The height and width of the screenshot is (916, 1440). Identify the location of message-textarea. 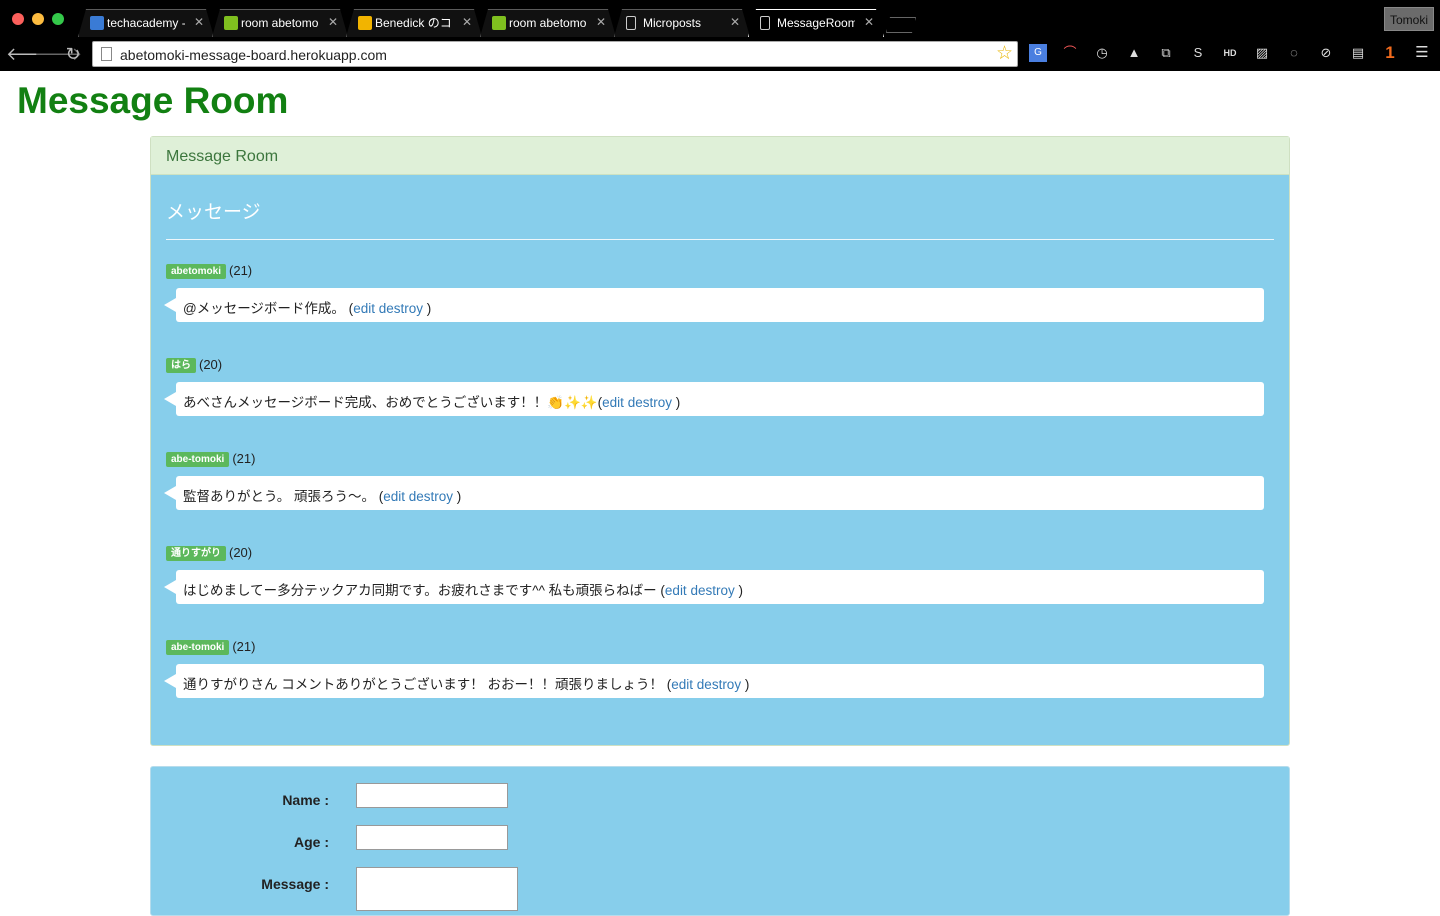
(437, 889).